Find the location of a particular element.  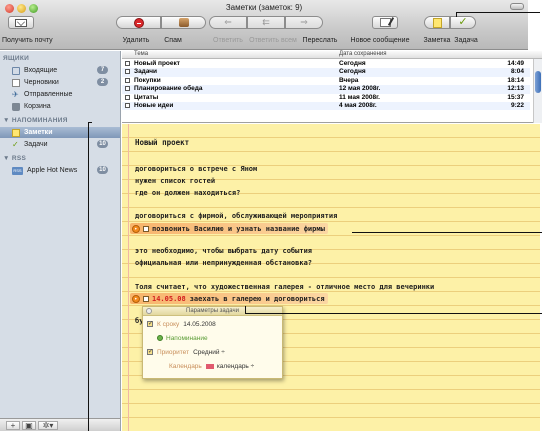

sidebar-item-inbox: Входящие 7 is located at coordinates (60, 70).